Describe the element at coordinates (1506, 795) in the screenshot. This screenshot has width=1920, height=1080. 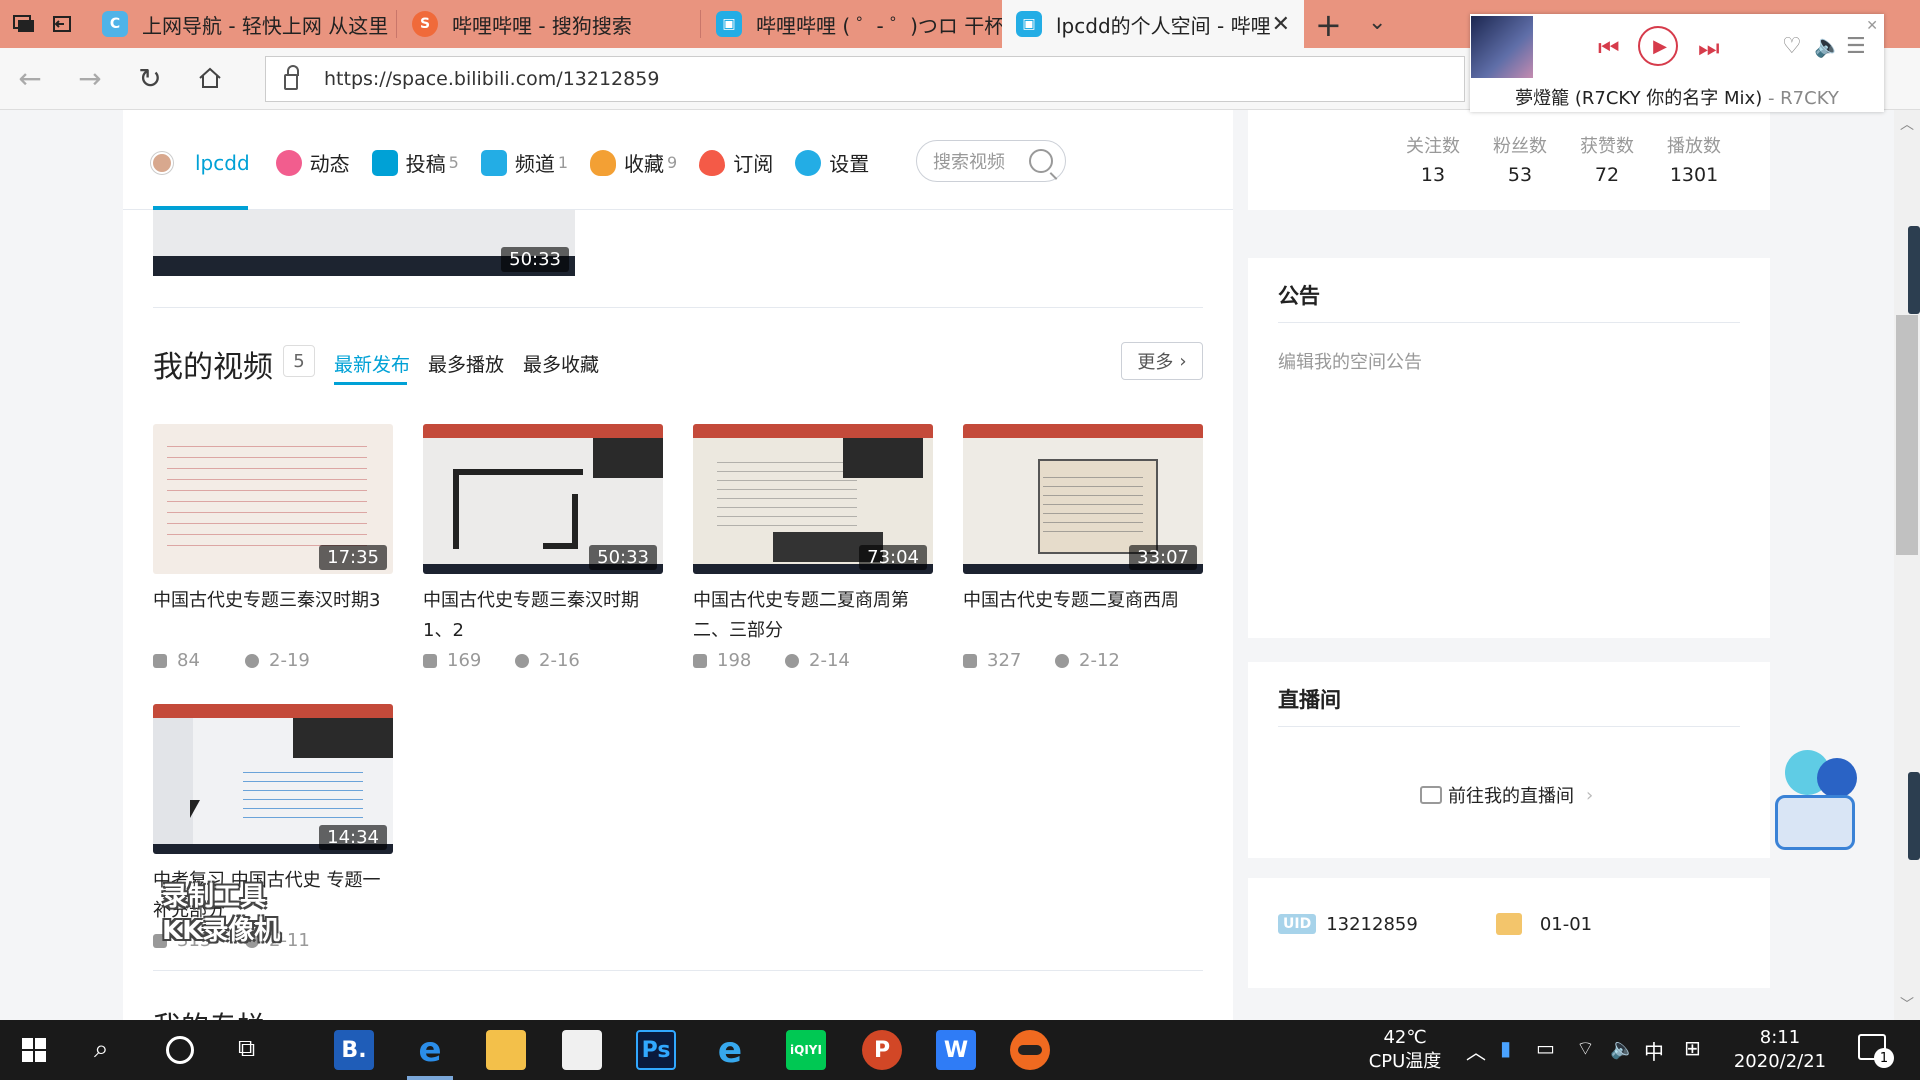
I see `go-to-live-room-link: 前往我的直播间 ›` at that location.